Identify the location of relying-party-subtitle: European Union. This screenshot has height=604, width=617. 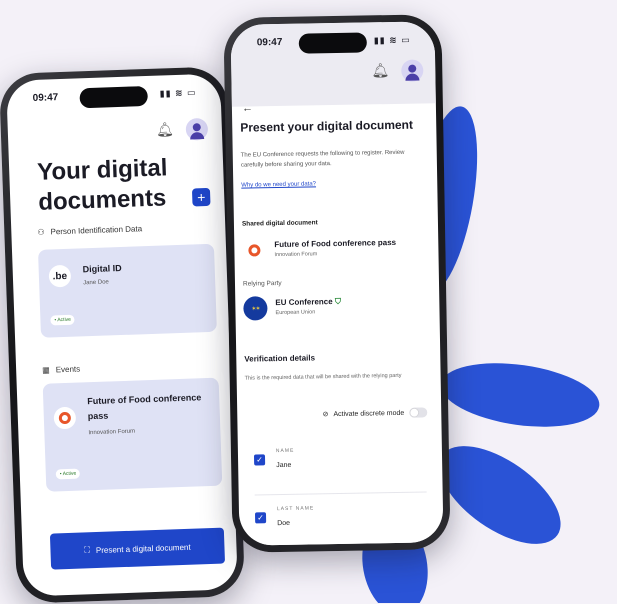
(295, 313).